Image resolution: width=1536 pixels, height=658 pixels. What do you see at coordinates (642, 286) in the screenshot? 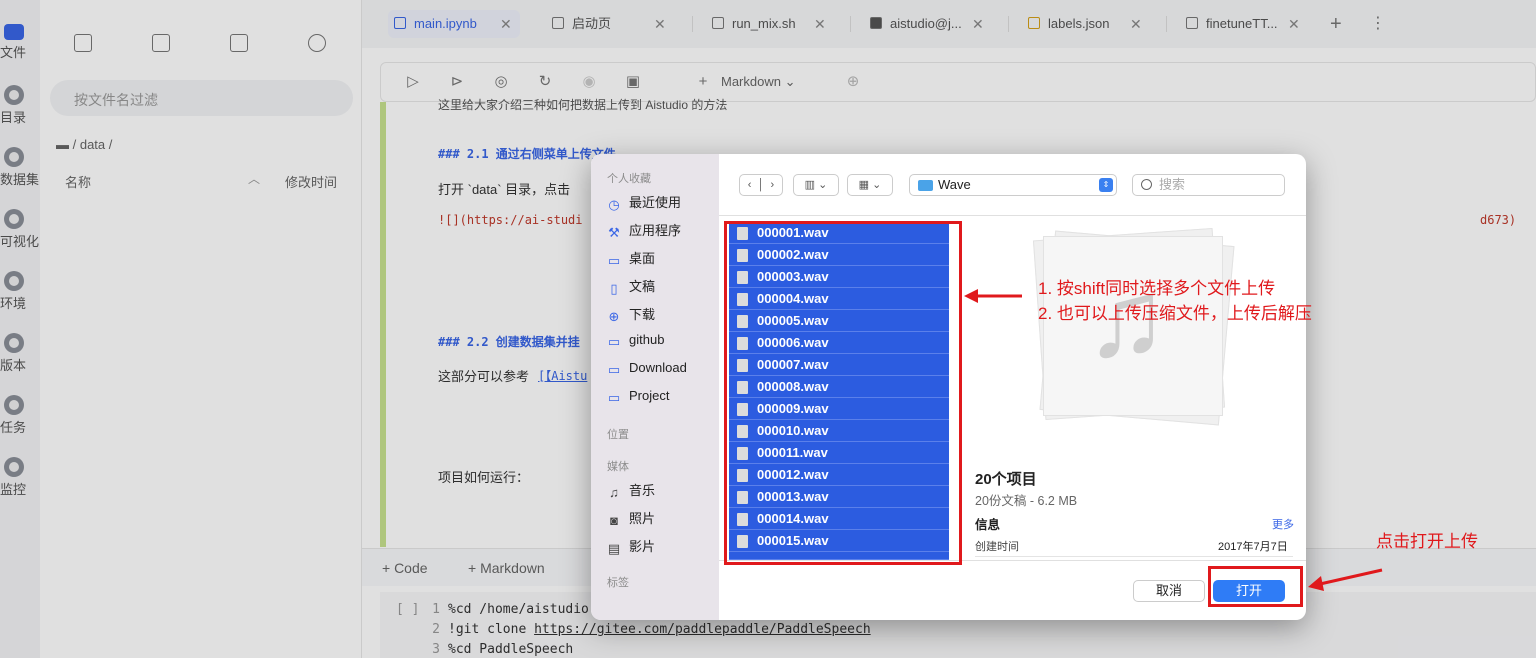
I see `sidebar-item-label: 文稿` at bounding box center [642, 286].